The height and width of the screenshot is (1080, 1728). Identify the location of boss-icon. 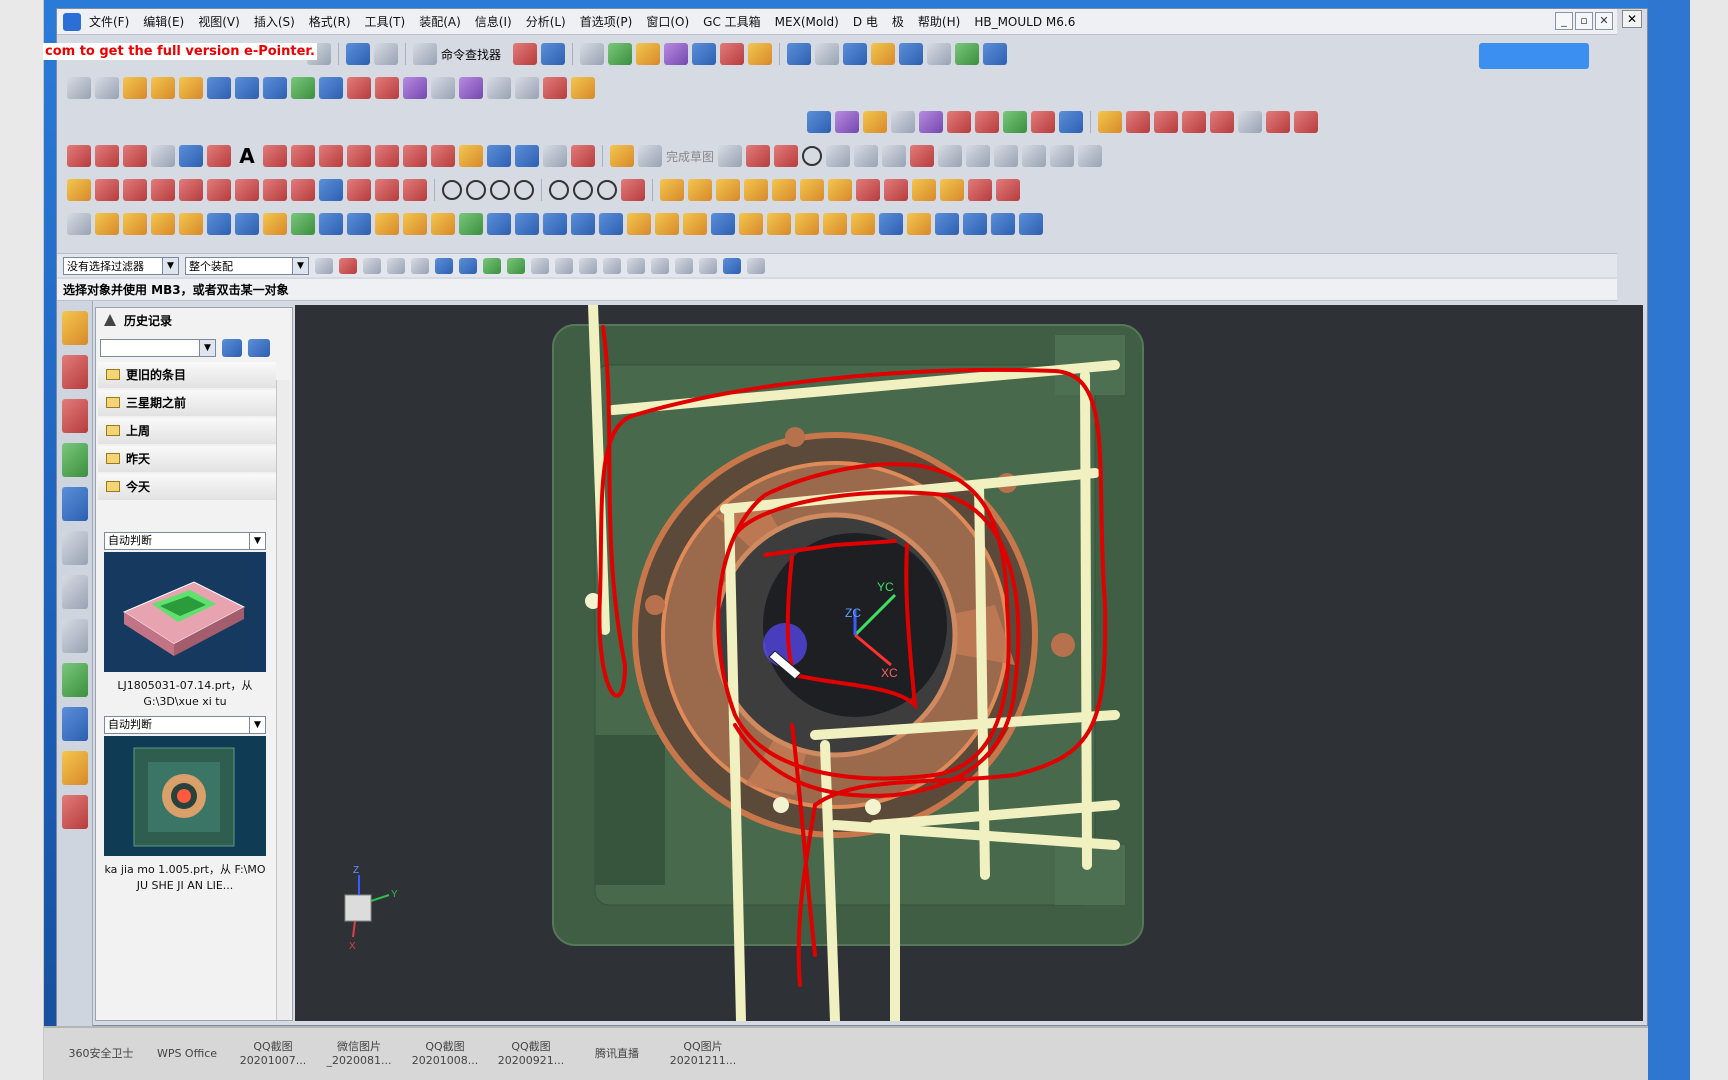
(331, 224).